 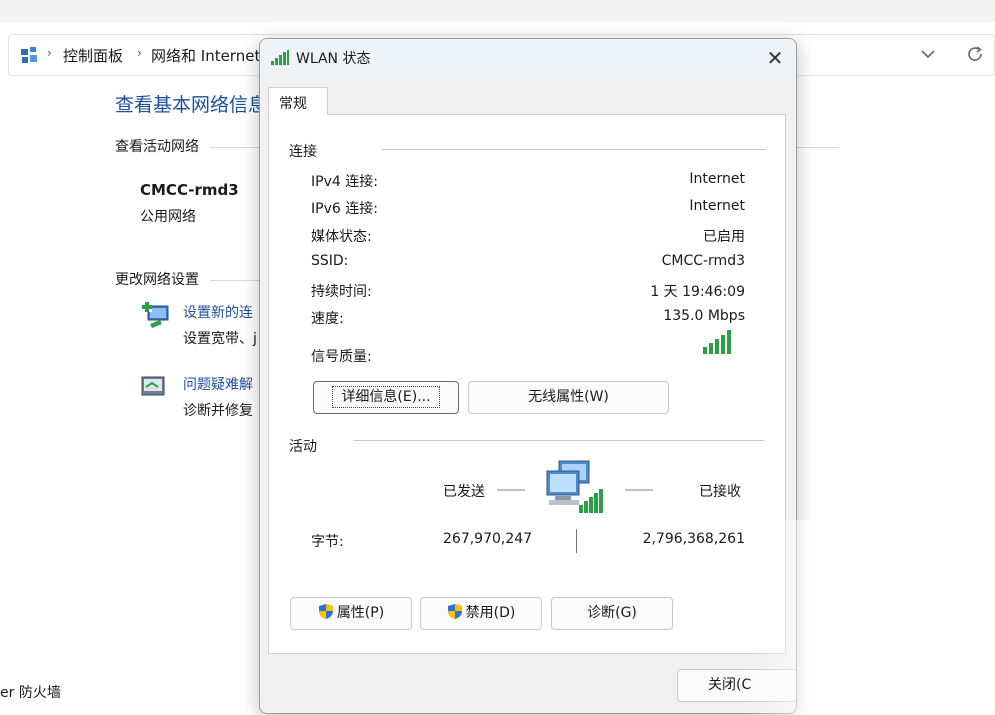 I want to click on chevron-down-icon, so click(x=928, y=54).